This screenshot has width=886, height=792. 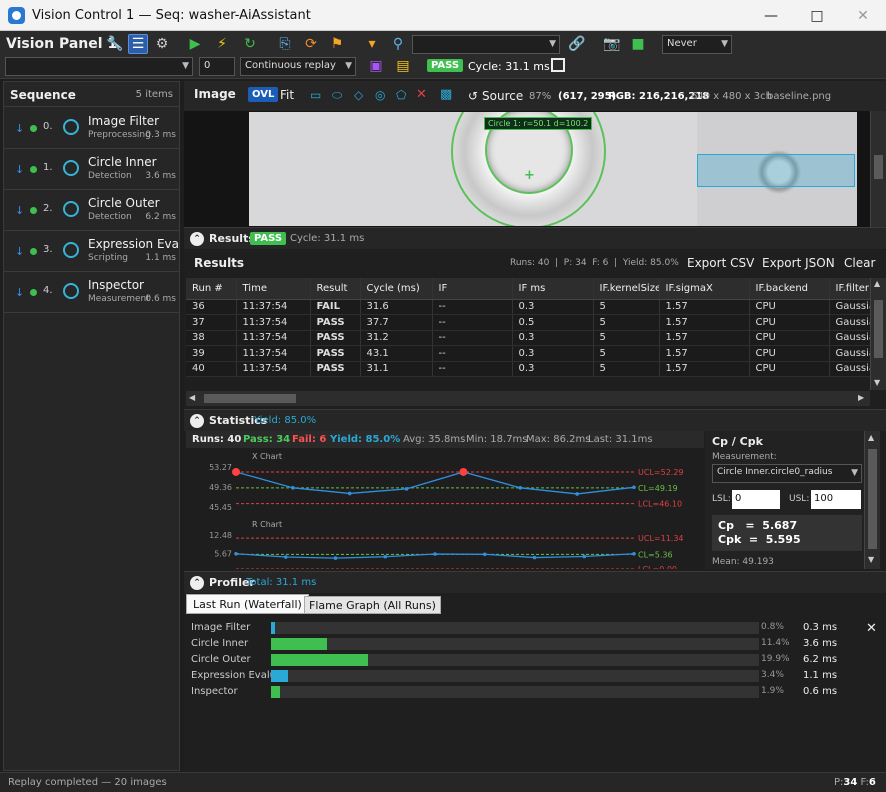 What do you see at coordinates (872, 500) in the screenshot?
I see `cpk-scrollbar: ▲ ▼` at bounding box center [872, 500].